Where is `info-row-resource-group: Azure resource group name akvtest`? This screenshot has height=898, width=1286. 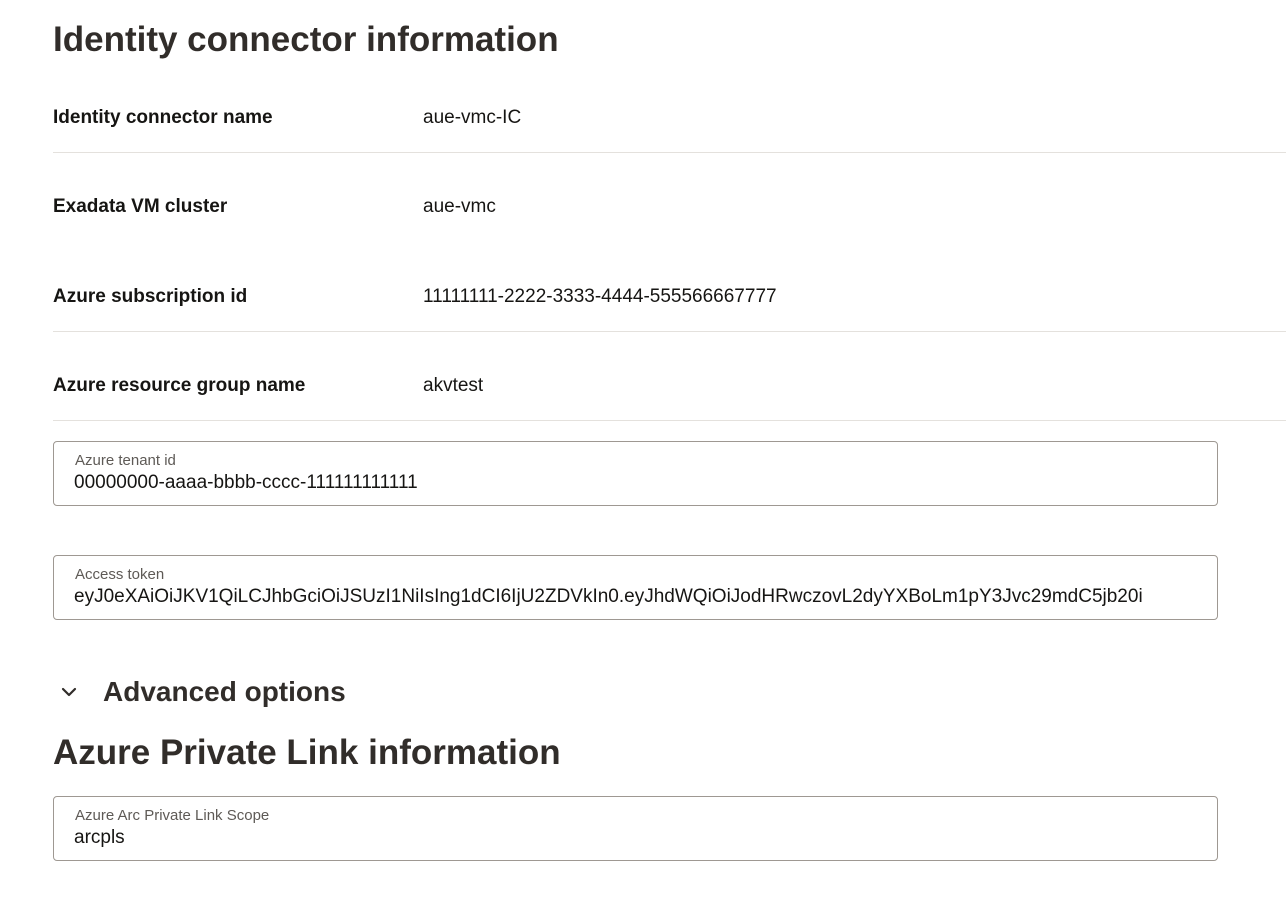
info-row-resource-group: Azure resource group name akvtest is located at coordinates (669, 376).